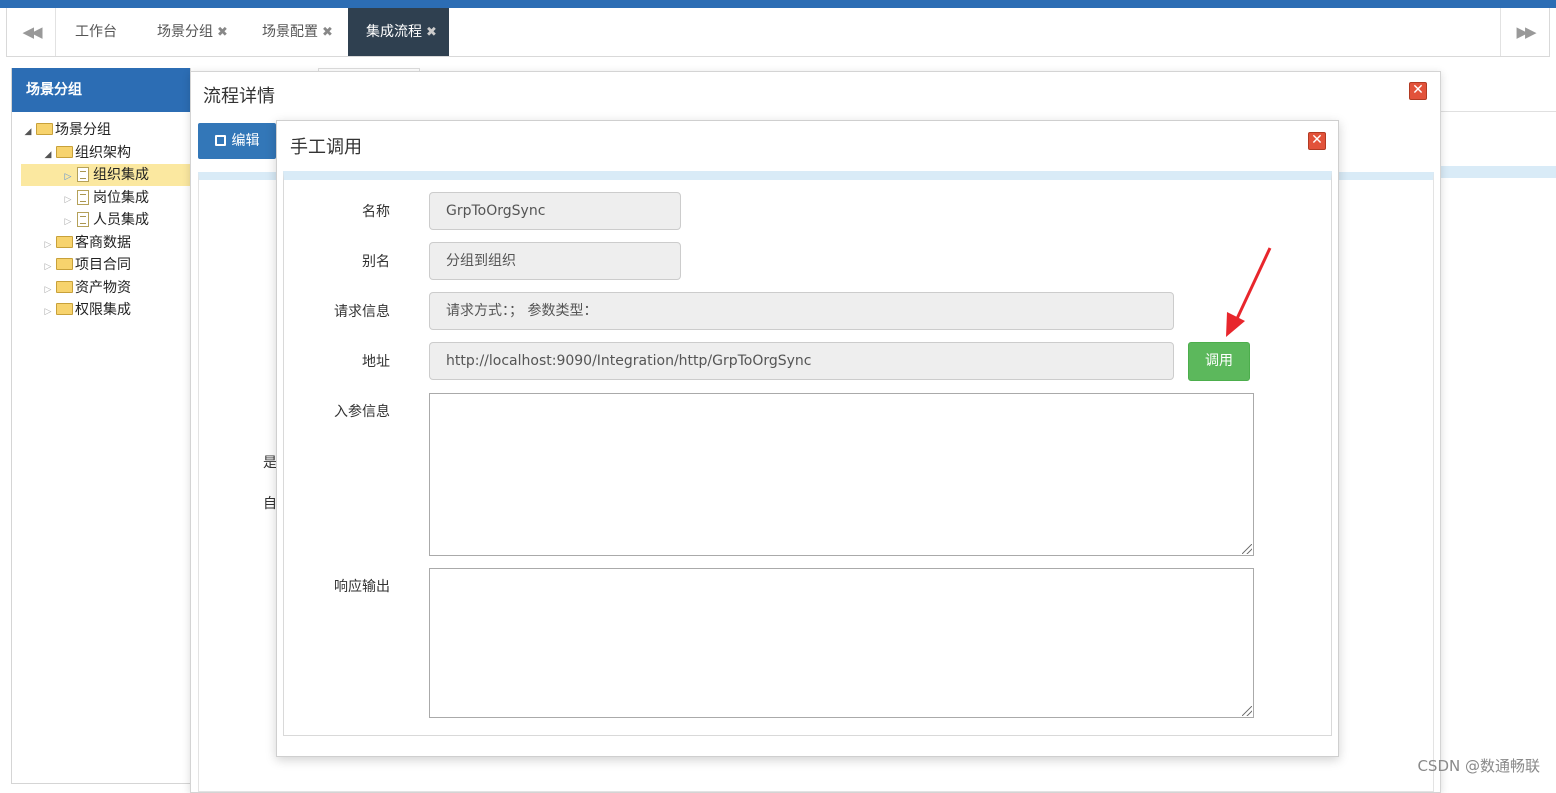 The image size is (1556, 793). What do you see at coordinates (237, 141) in the screenshot?
I see `edit-button: 编辑` at bounding box center [237, 141].